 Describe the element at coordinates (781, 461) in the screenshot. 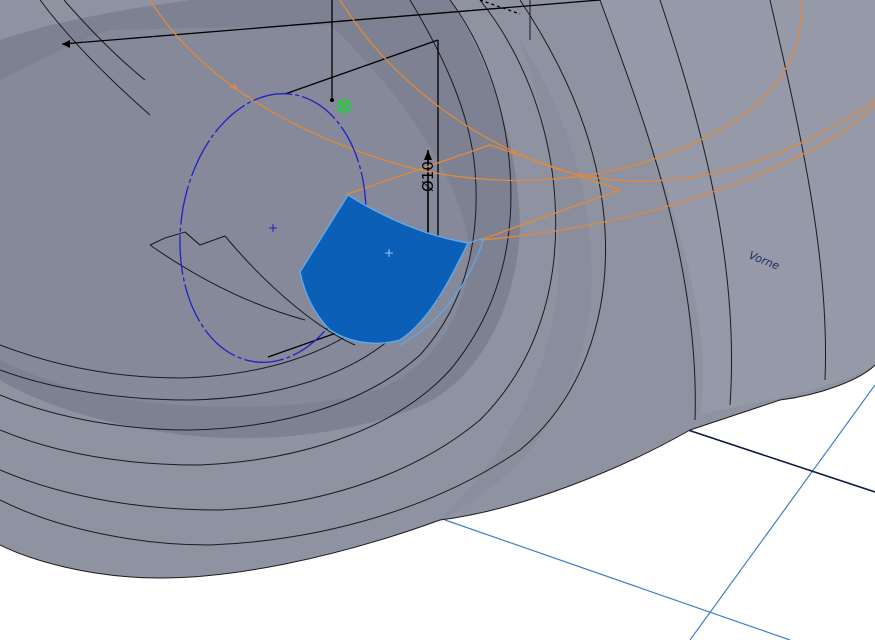

I see `floor-axis-line` at that location.